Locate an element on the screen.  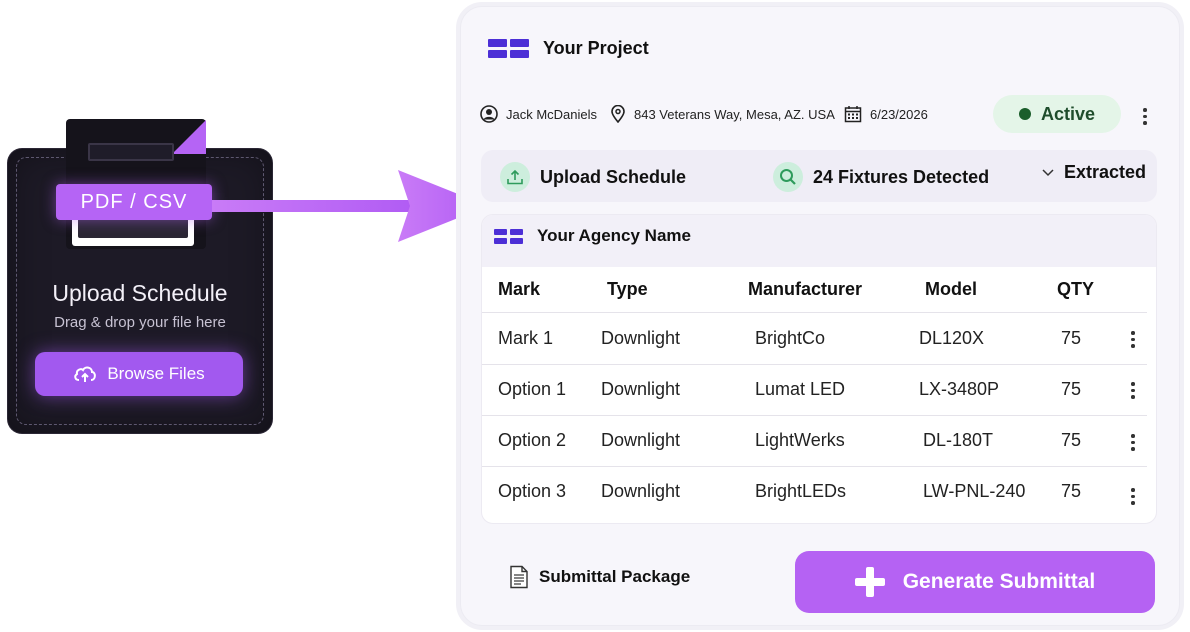
cell-mark: Option 1 is located at coordinates (532, 389).